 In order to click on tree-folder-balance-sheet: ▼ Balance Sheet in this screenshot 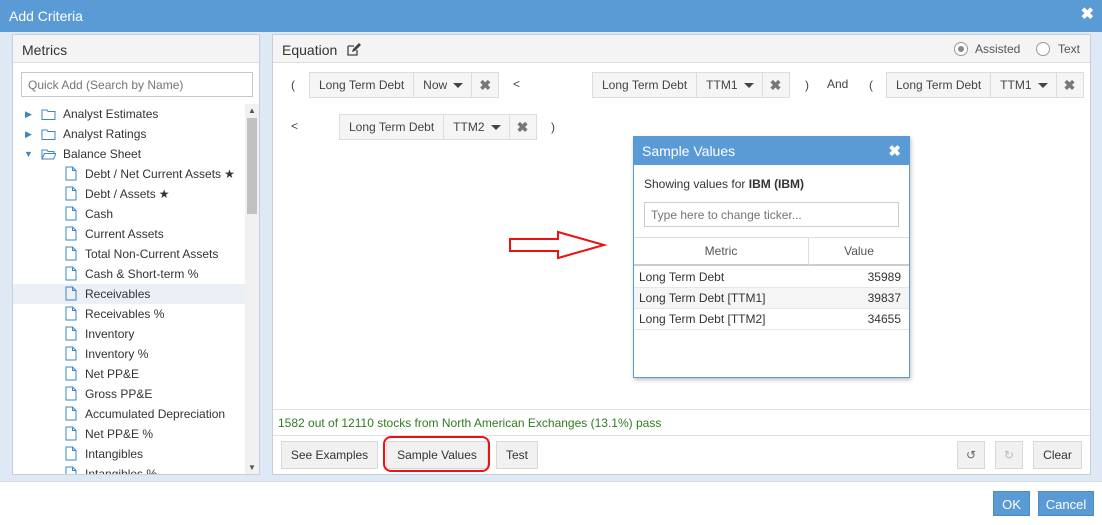, I will do `click(129, 154)`.